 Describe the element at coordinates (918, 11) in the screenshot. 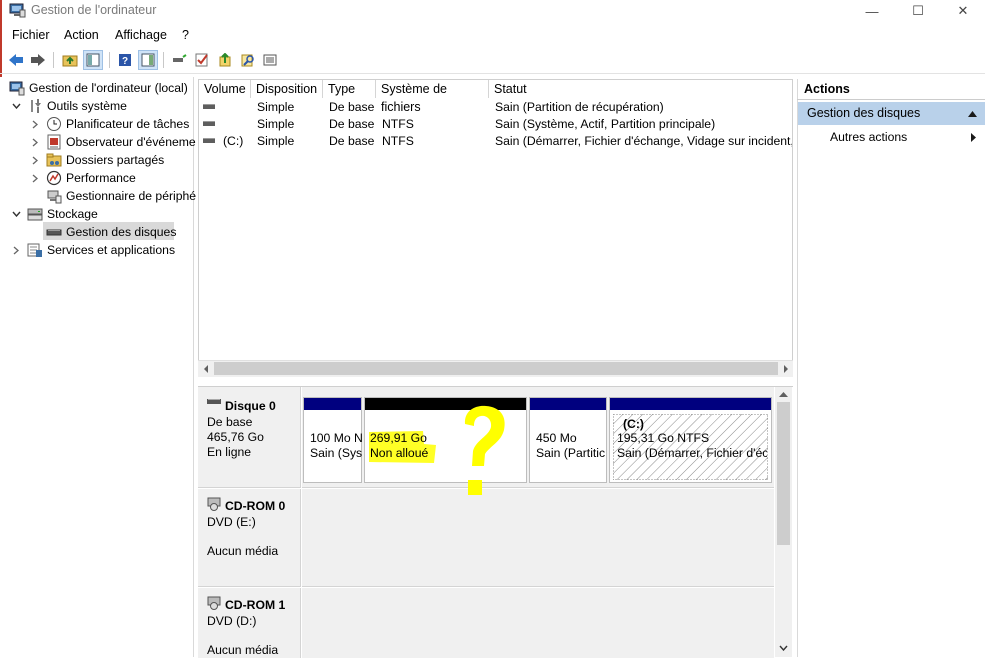

I see `maximize-button: ☐` at that location.